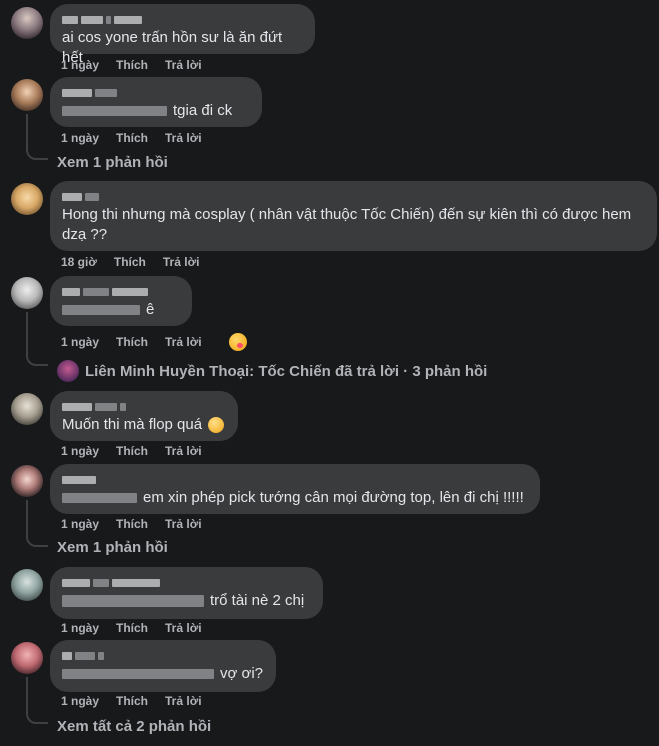  I want to click on timestamp: 18 giờ, so click(79, 262).